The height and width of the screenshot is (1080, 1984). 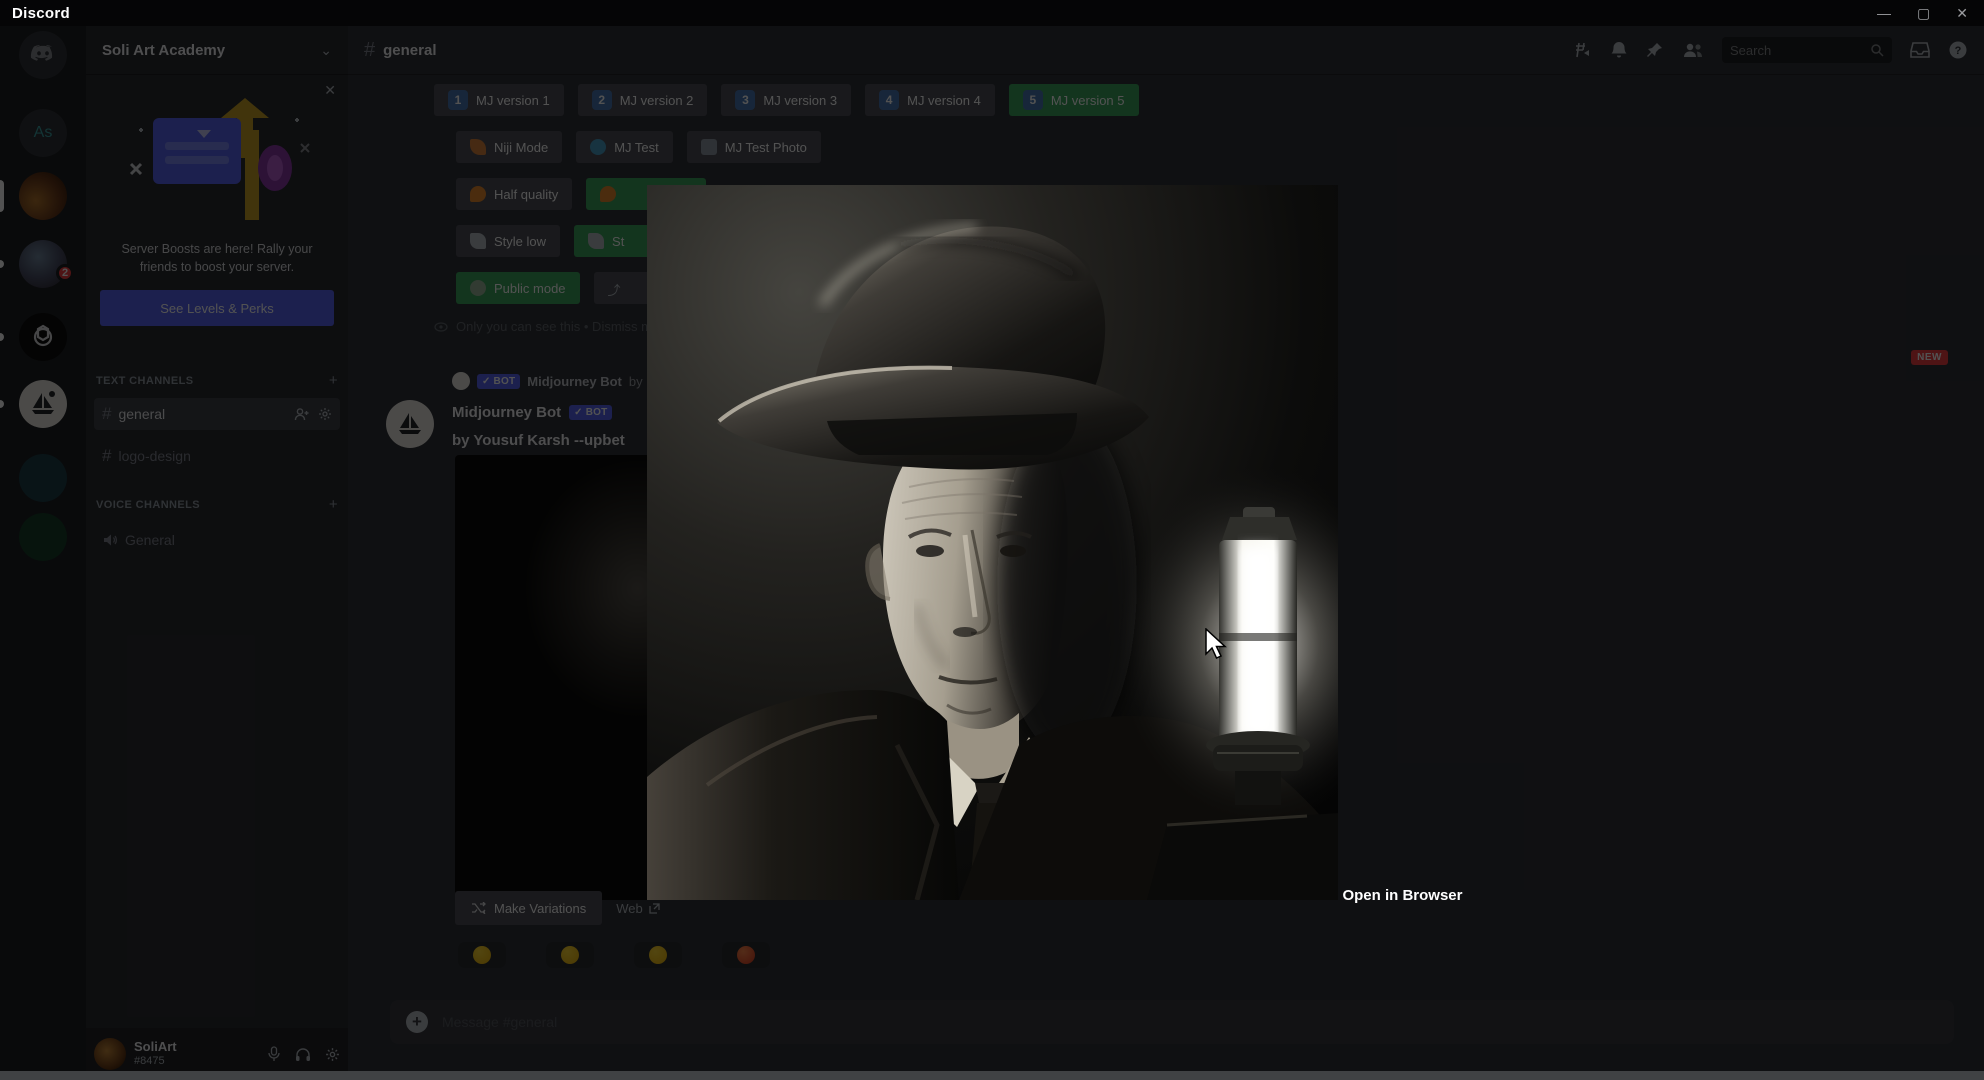 I want to click on open-in-browser-link: Open in Browser, so click(x=1402, y=895).